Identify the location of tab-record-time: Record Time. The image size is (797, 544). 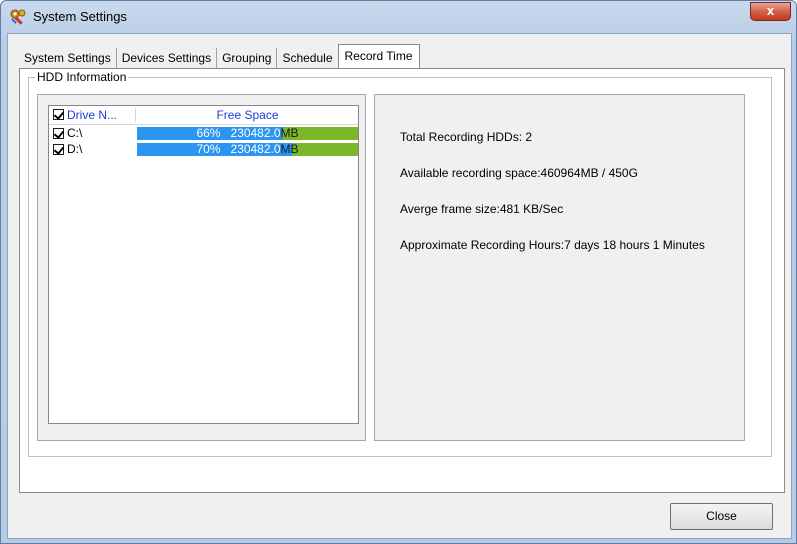
(378, 56).